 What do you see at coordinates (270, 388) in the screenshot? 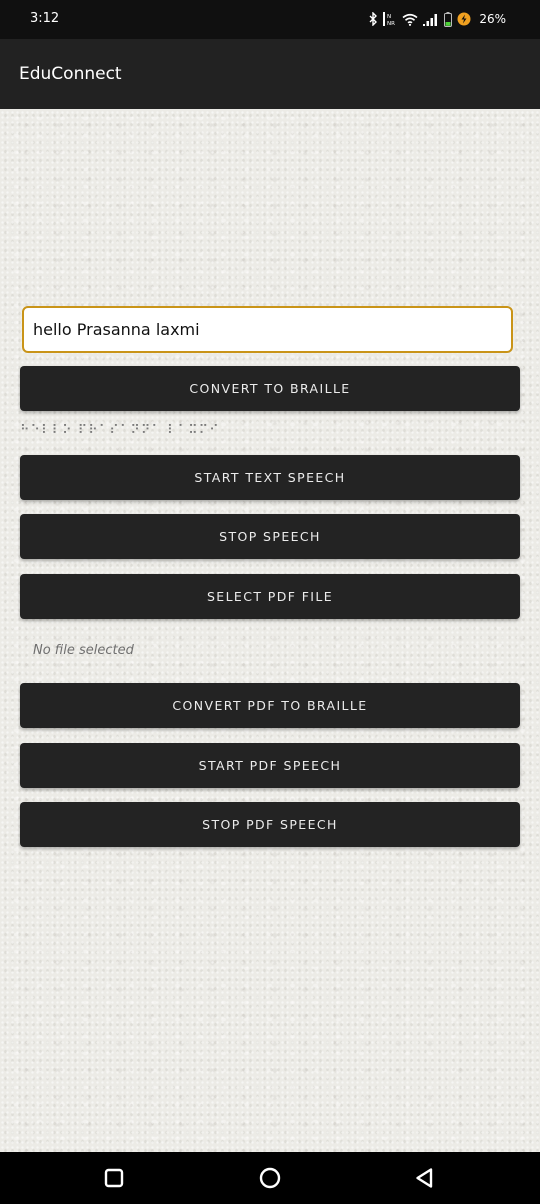
I see `convert-to-braille-button: CONVERT TO BRAILLE` at bounding box center [270, 388].